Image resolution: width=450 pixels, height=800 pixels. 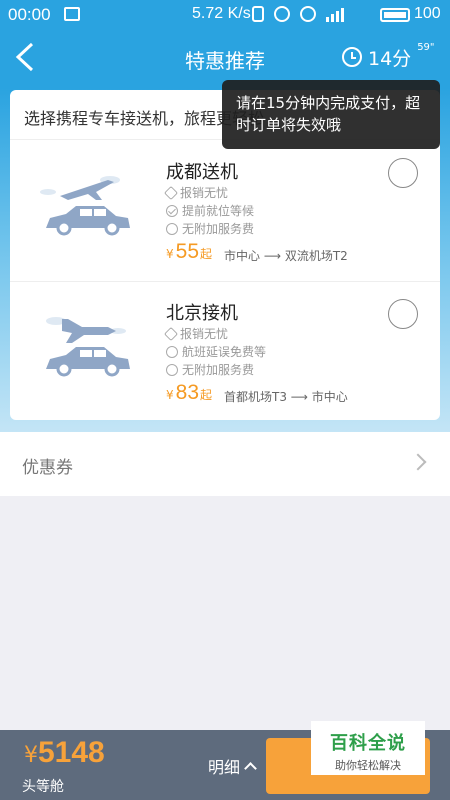 What do you see at coordinates (47, 468) in the screenshot?
I see `coupon-label: 优惠券` at bounding box center [47, 468].